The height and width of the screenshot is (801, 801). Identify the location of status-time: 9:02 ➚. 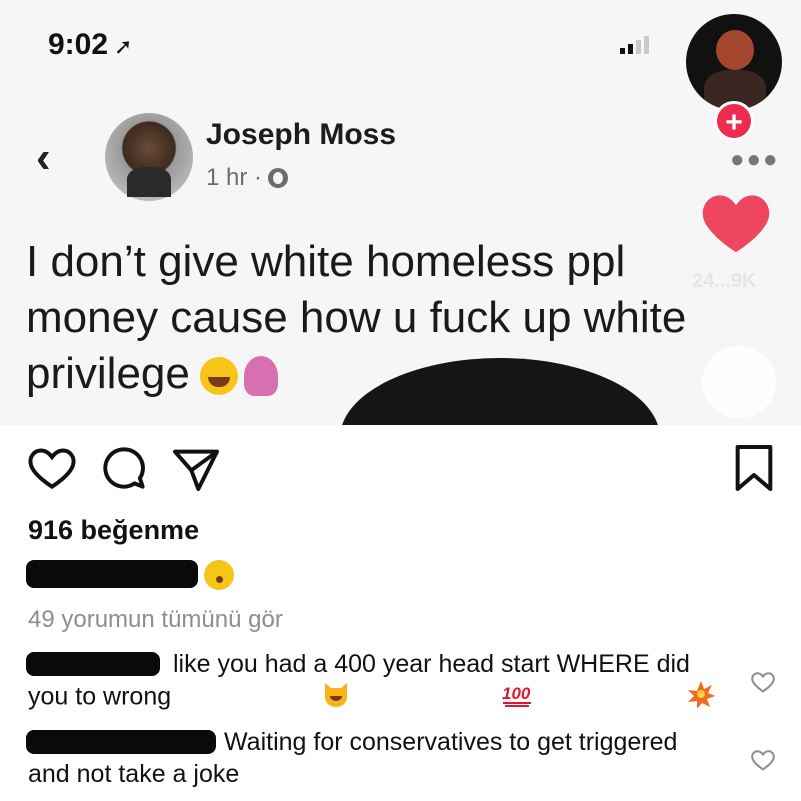
(90, 45).